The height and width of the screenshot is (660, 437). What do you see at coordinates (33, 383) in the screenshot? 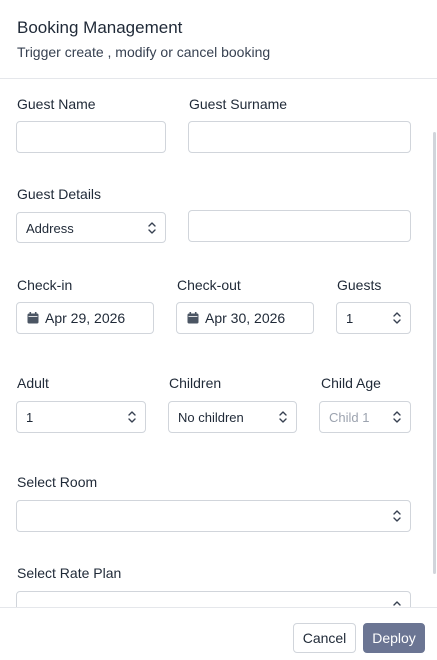
I see `adult-label: Adult` at bounding box center [33, 383].